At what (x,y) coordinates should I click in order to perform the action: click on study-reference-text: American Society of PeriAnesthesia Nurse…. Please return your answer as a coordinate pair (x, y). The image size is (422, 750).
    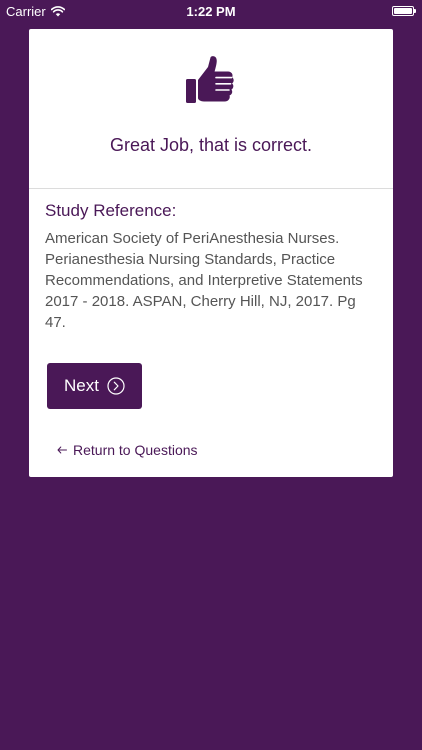
    Looking at the image, I should click on (204, 280).